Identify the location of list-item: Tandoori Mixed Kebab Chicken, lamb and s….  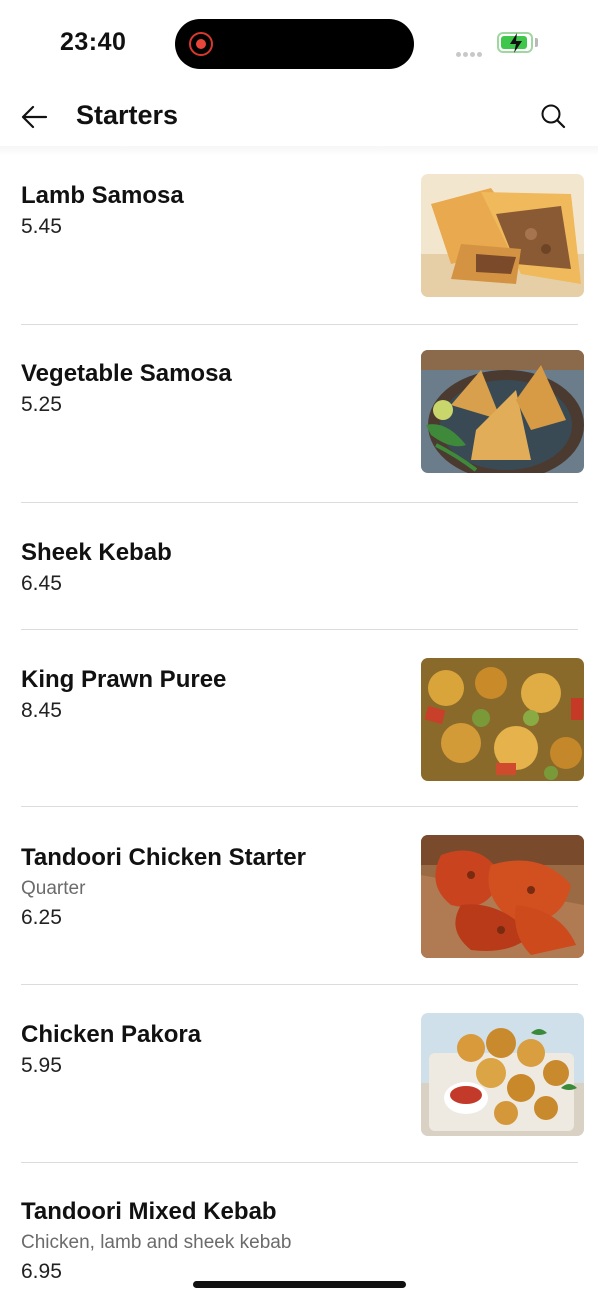
(299, 1238).